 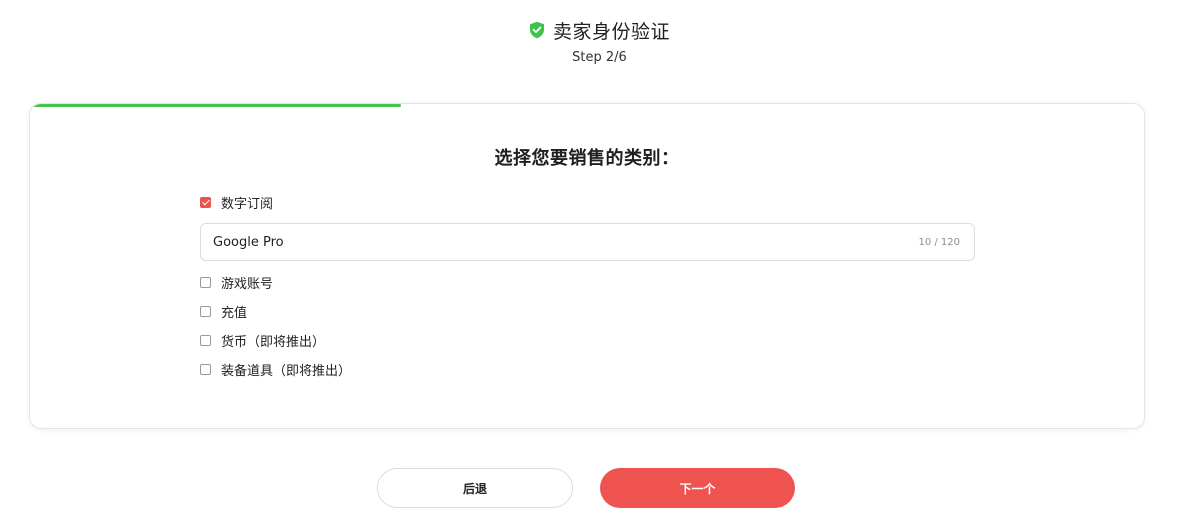 I want to click on option-label: 数字订阅, so click(x=247, y=204).